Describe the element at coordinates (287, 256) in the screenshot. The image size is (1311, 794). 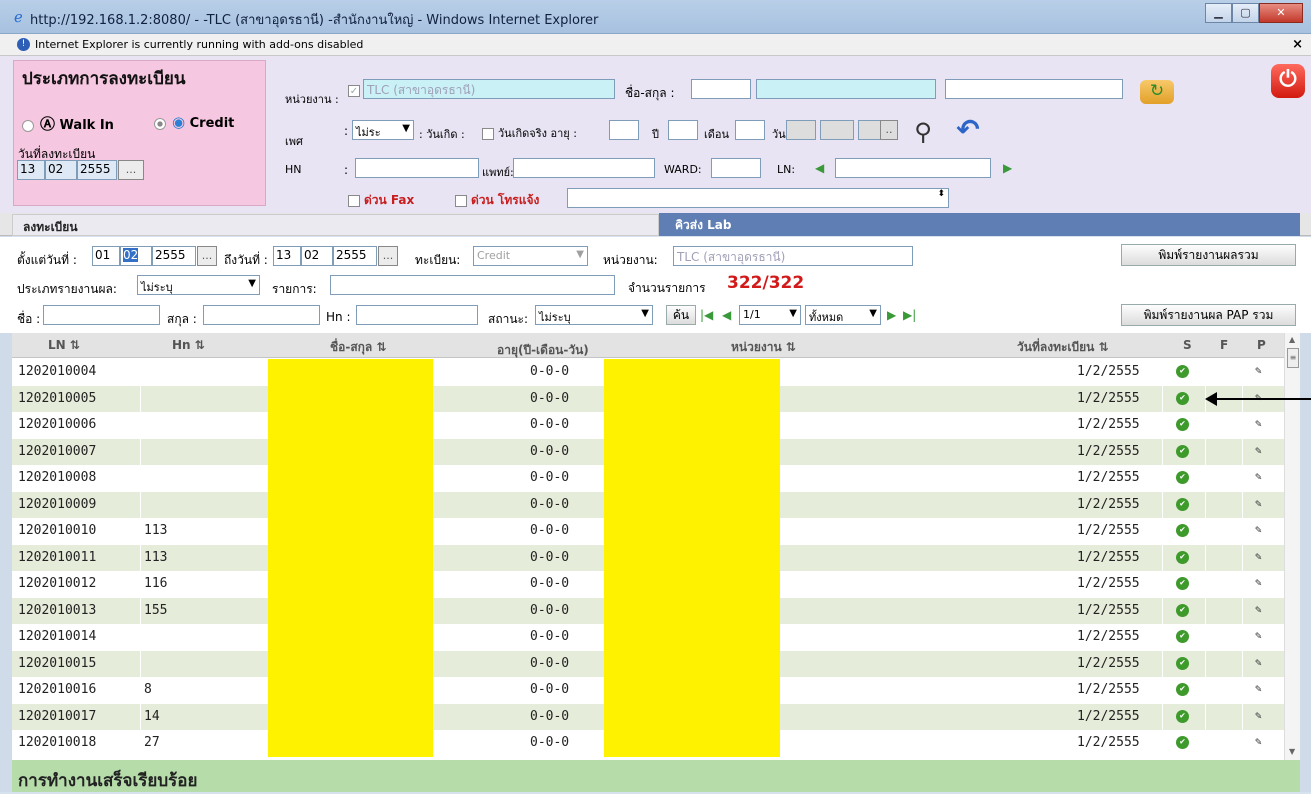
I see `to-day: 13` at that location.